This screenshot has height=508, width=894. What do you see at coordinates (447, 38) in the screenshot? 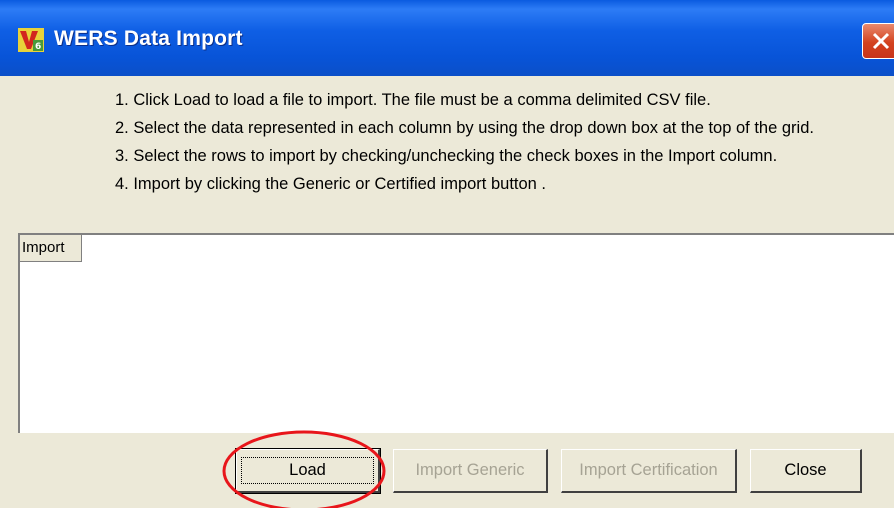
I see `title-bar: 6 WERS Data Import` at bounding box center [447, 38].